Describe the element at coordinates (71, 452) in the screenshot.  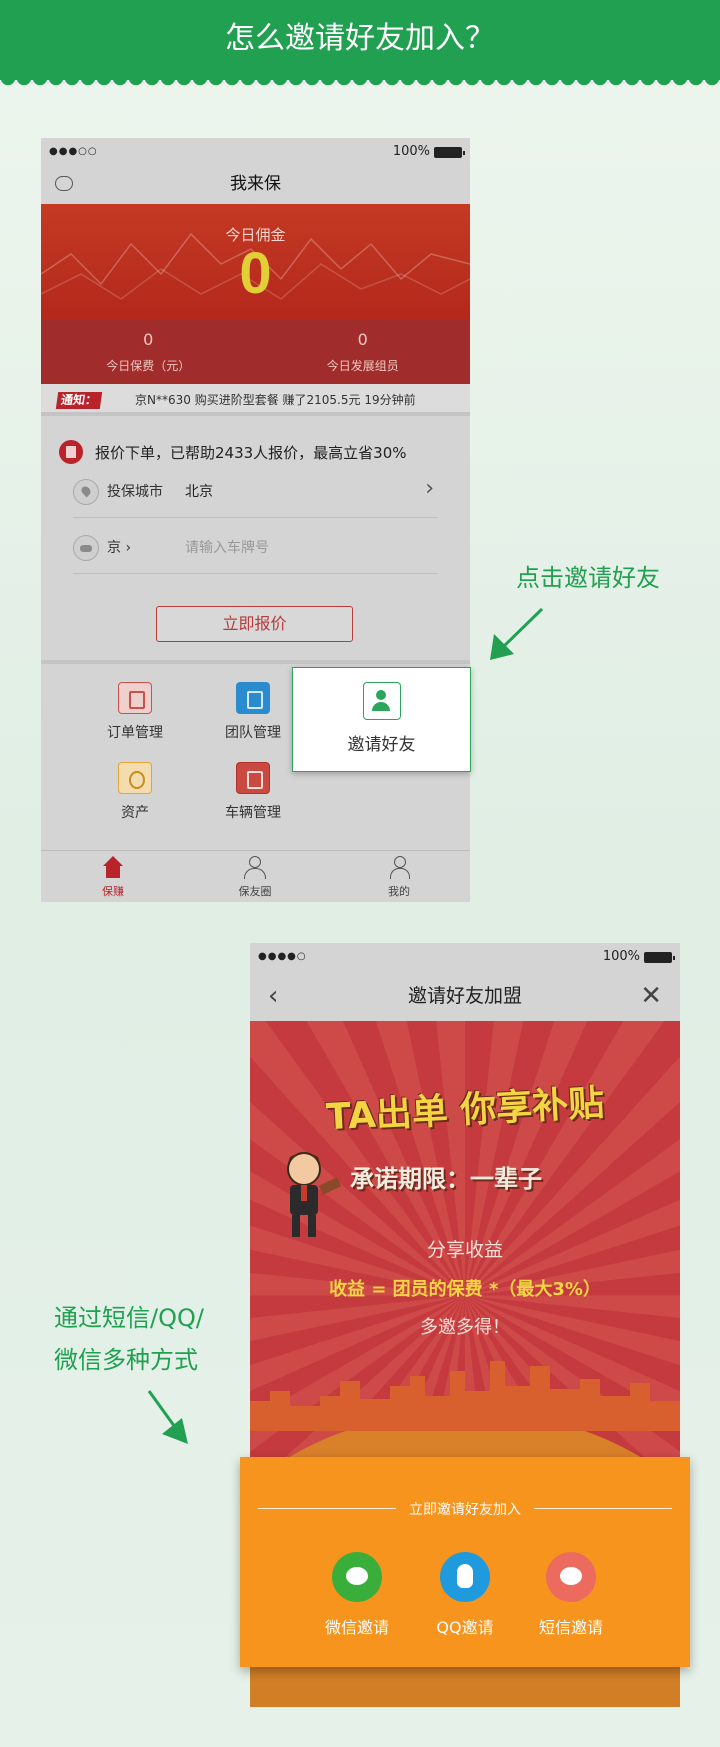
I see `document-icon` at that location.